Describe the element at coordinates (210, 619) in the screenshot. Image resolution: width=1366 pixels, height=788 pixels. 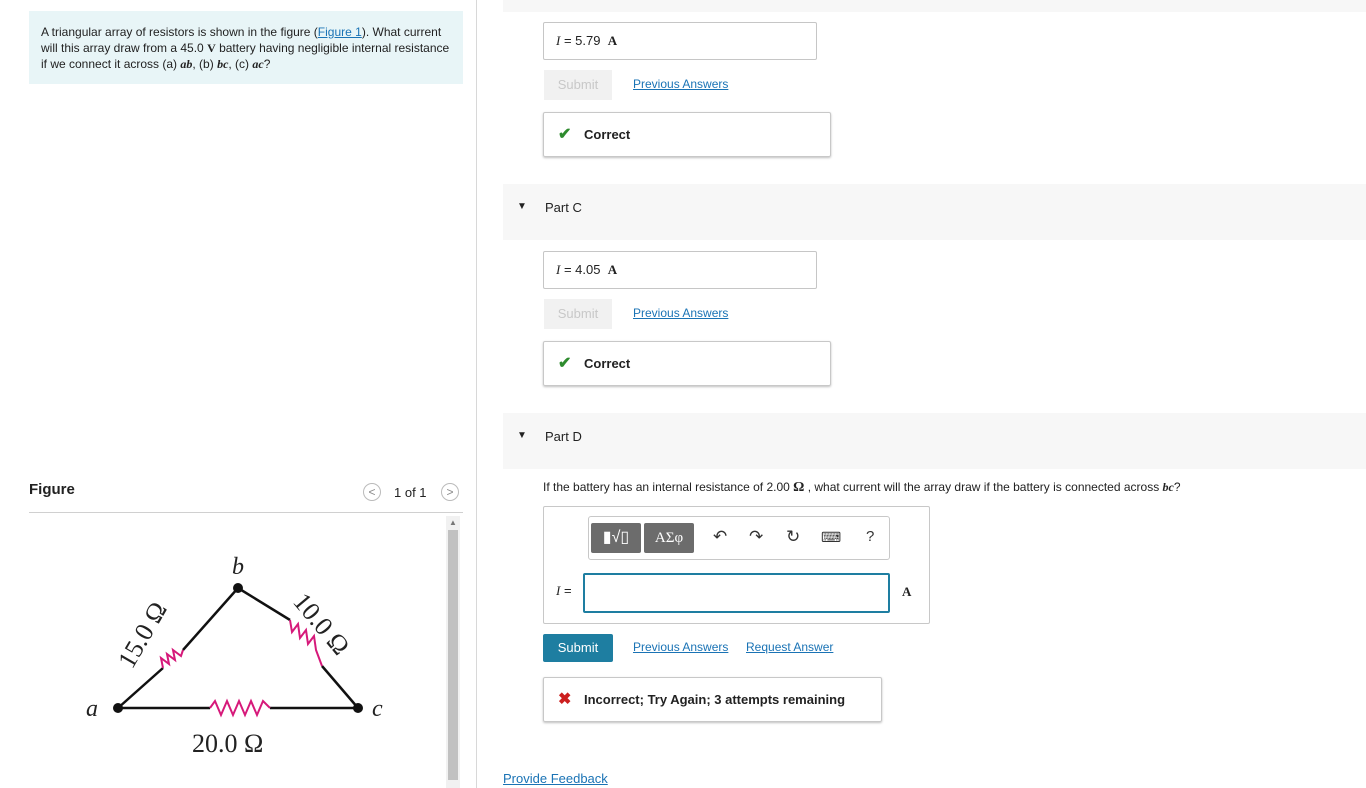
I see `wire-ab-b` at that location.